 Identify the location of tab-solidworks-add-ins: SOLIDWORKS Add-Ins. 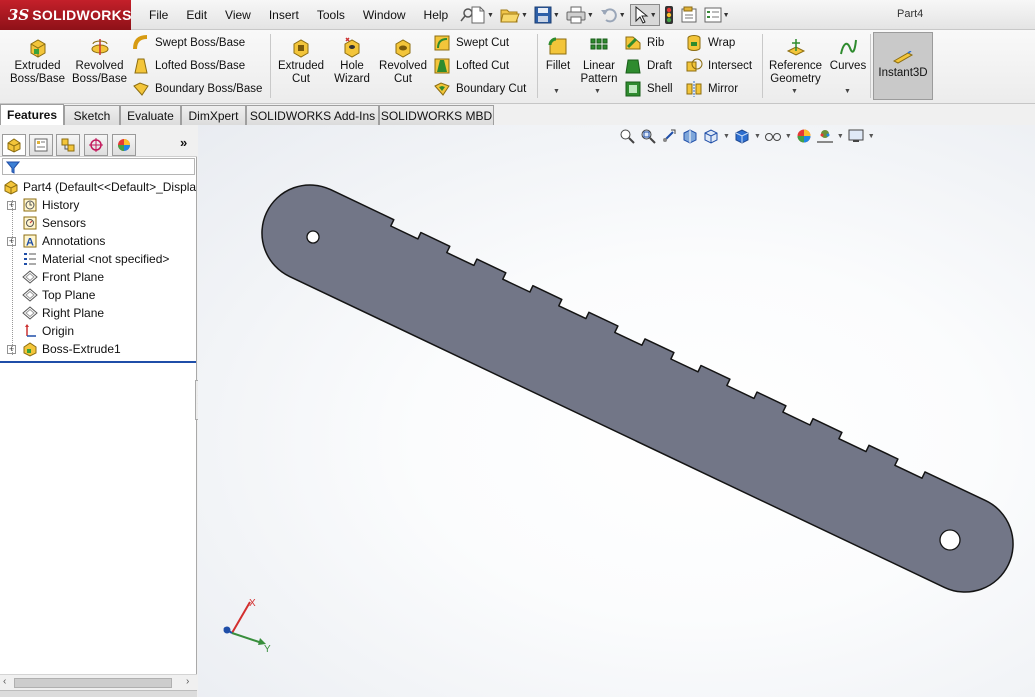
(312, 115).